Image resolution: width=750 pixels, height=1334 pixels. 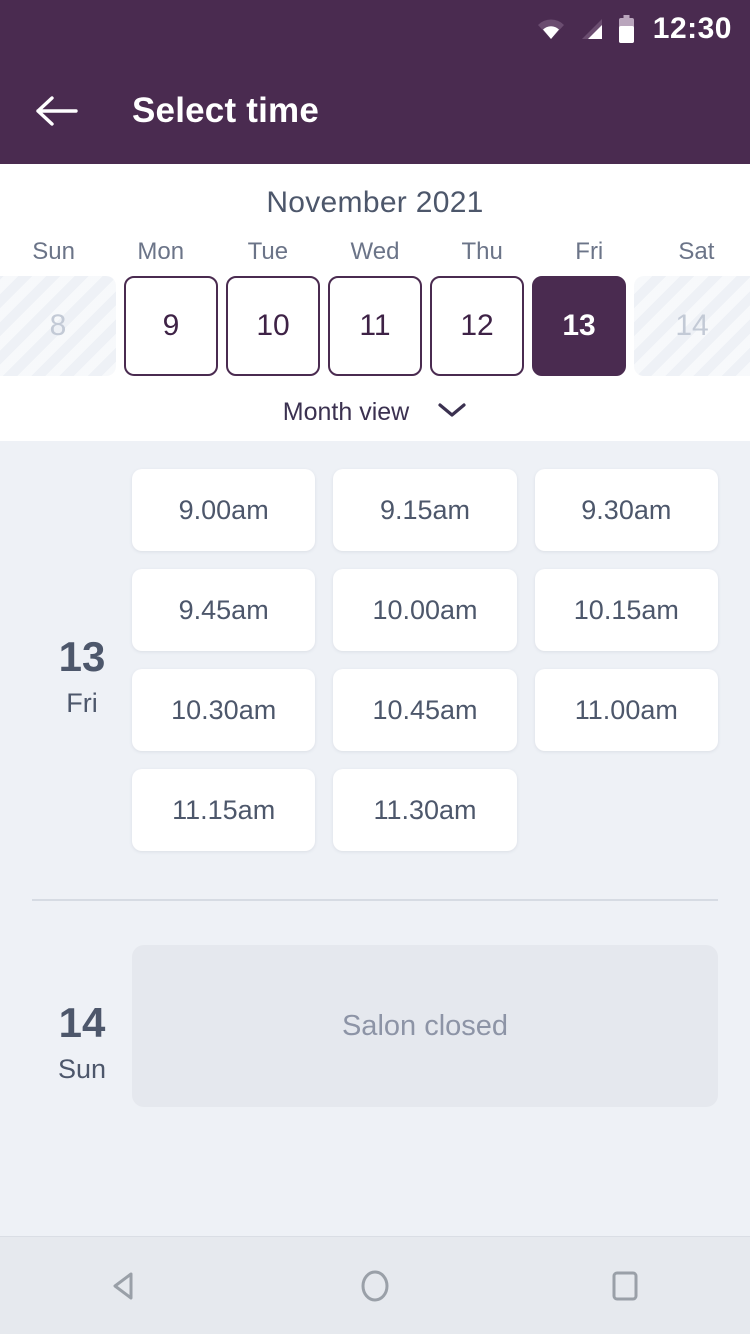 What do you see at coordinates (579, 326) in the screenshot?
I see `day-cell-13: 13` at bounding box center [579, 326].